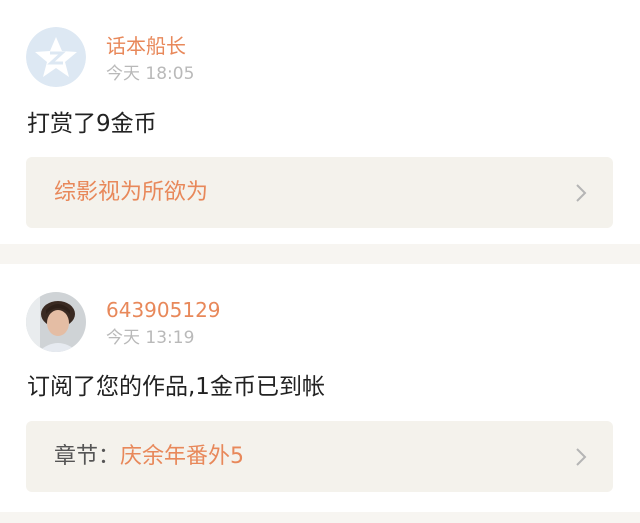 Image resolution: width=640 pixels, height=523 pixels. I want to click on link-prefix: 章节：, so click(87, 456).